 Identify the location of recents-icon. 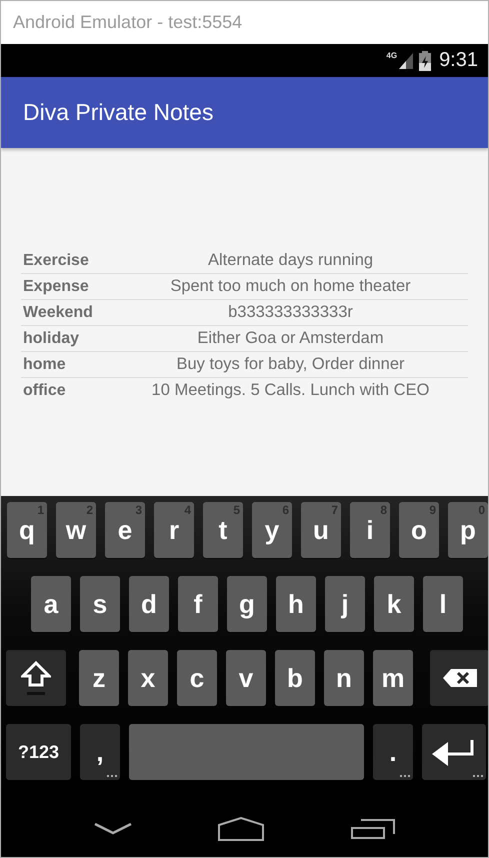
(372, 829).